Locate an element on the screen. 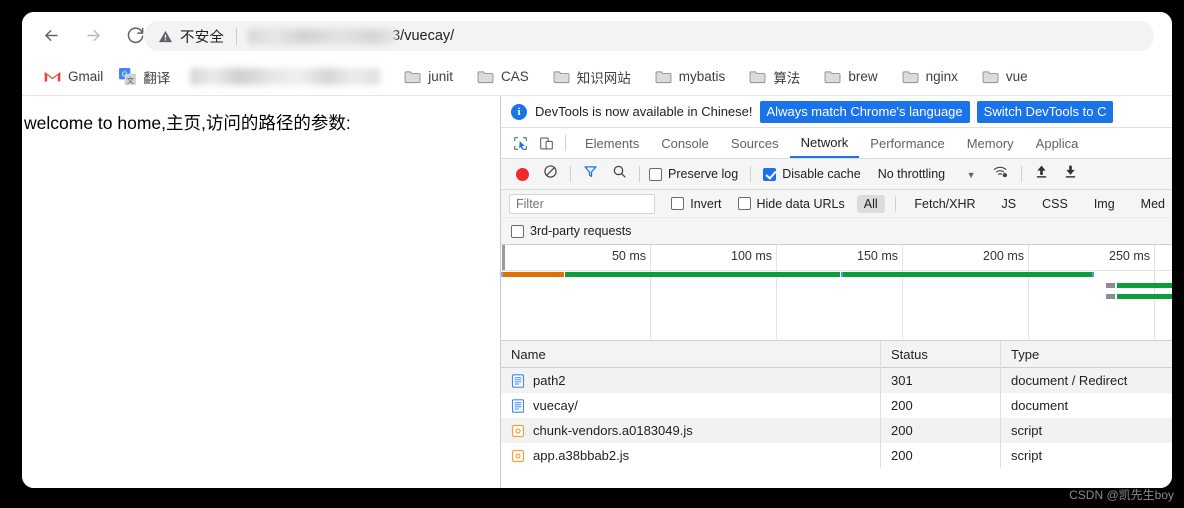 The height and width of the screenshot is (508, 1184). invert-checkbox: Invert is located at coordinates (696, 203).